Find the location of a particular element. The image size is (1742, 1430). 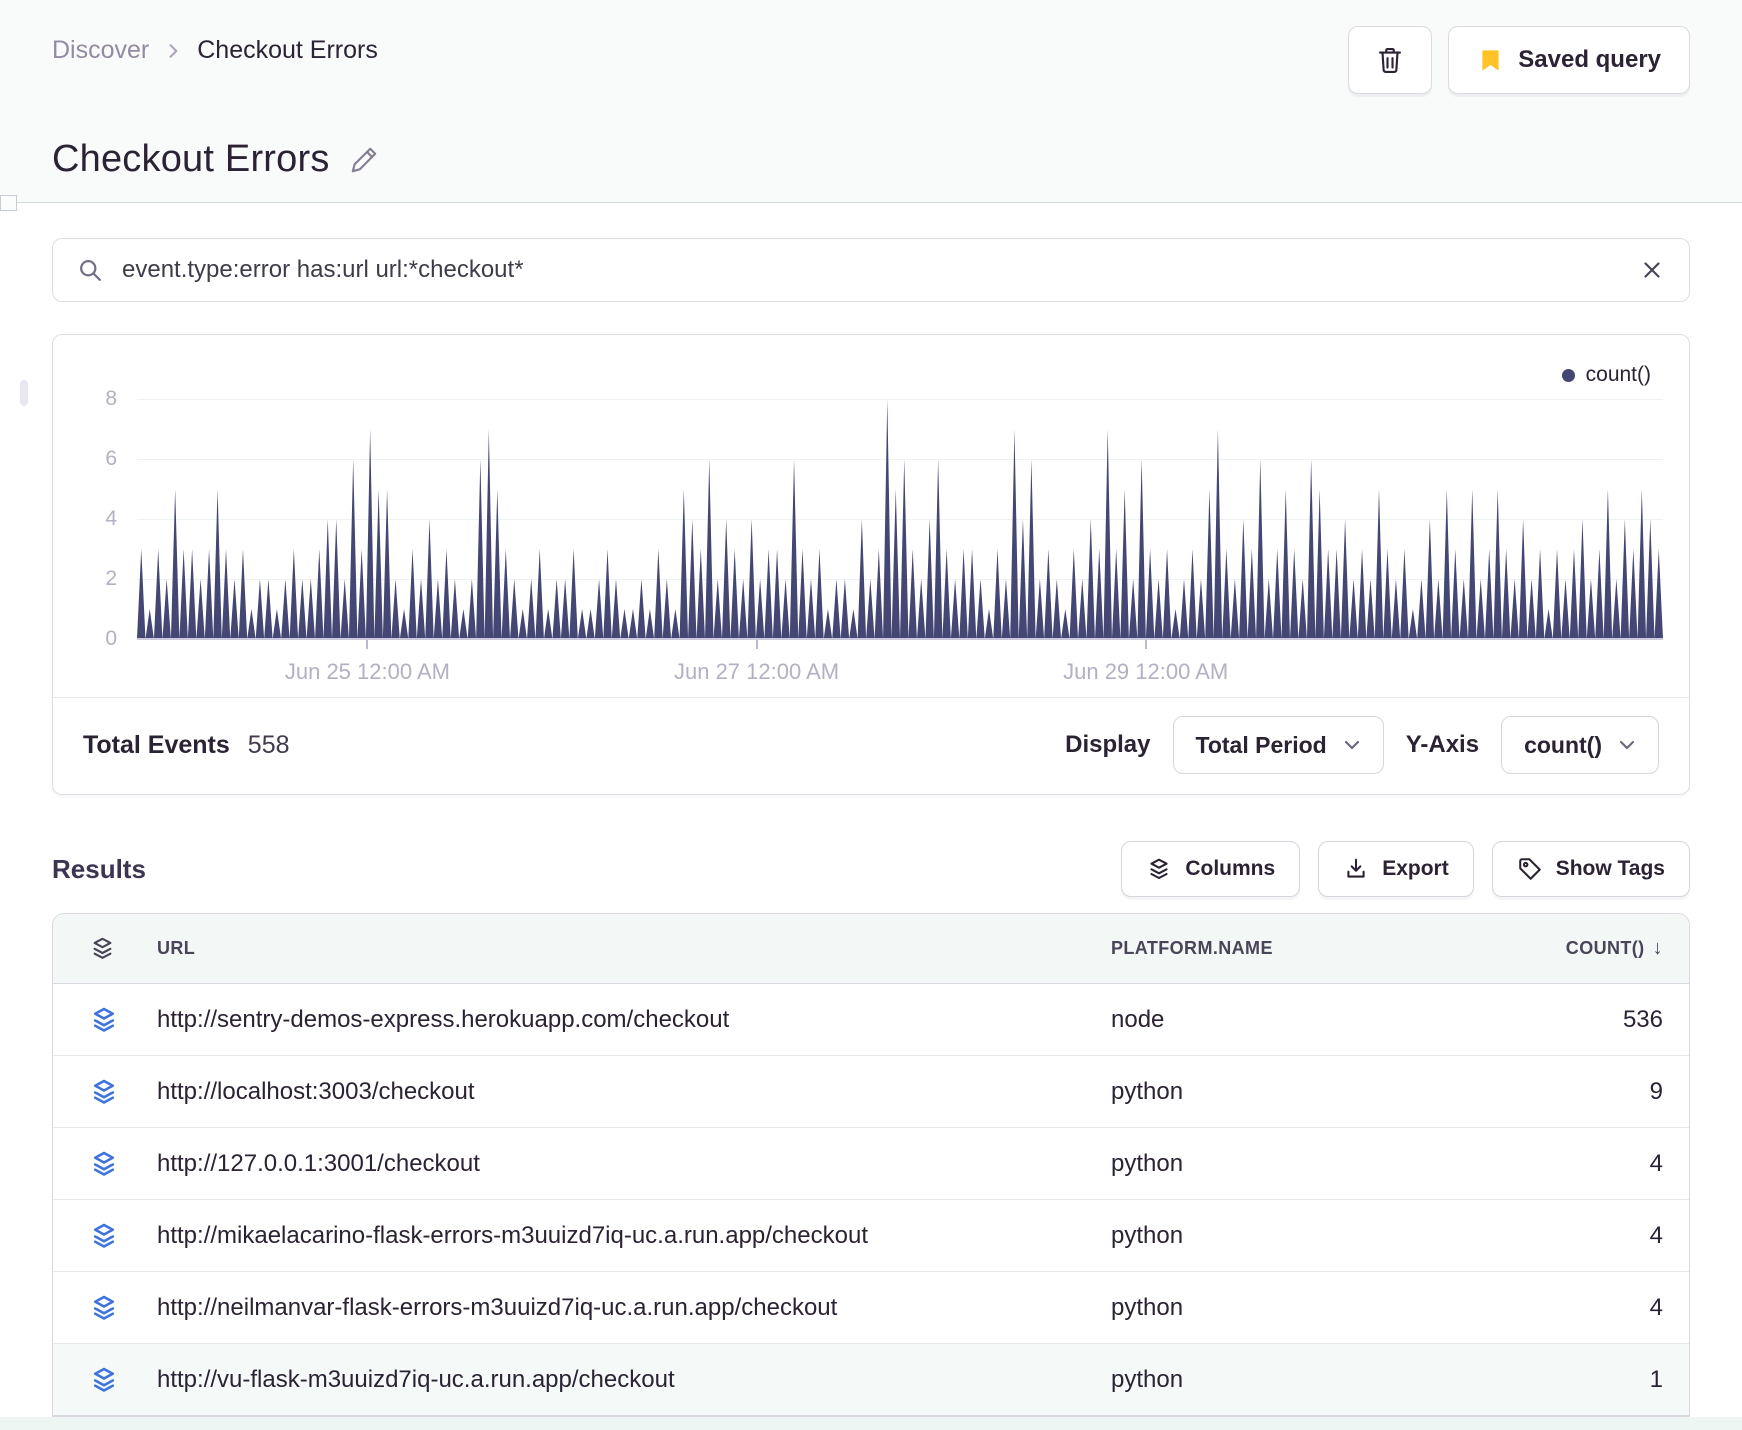

breadcrumb-current: Checkout Errors is located at coordinates (287, 50).